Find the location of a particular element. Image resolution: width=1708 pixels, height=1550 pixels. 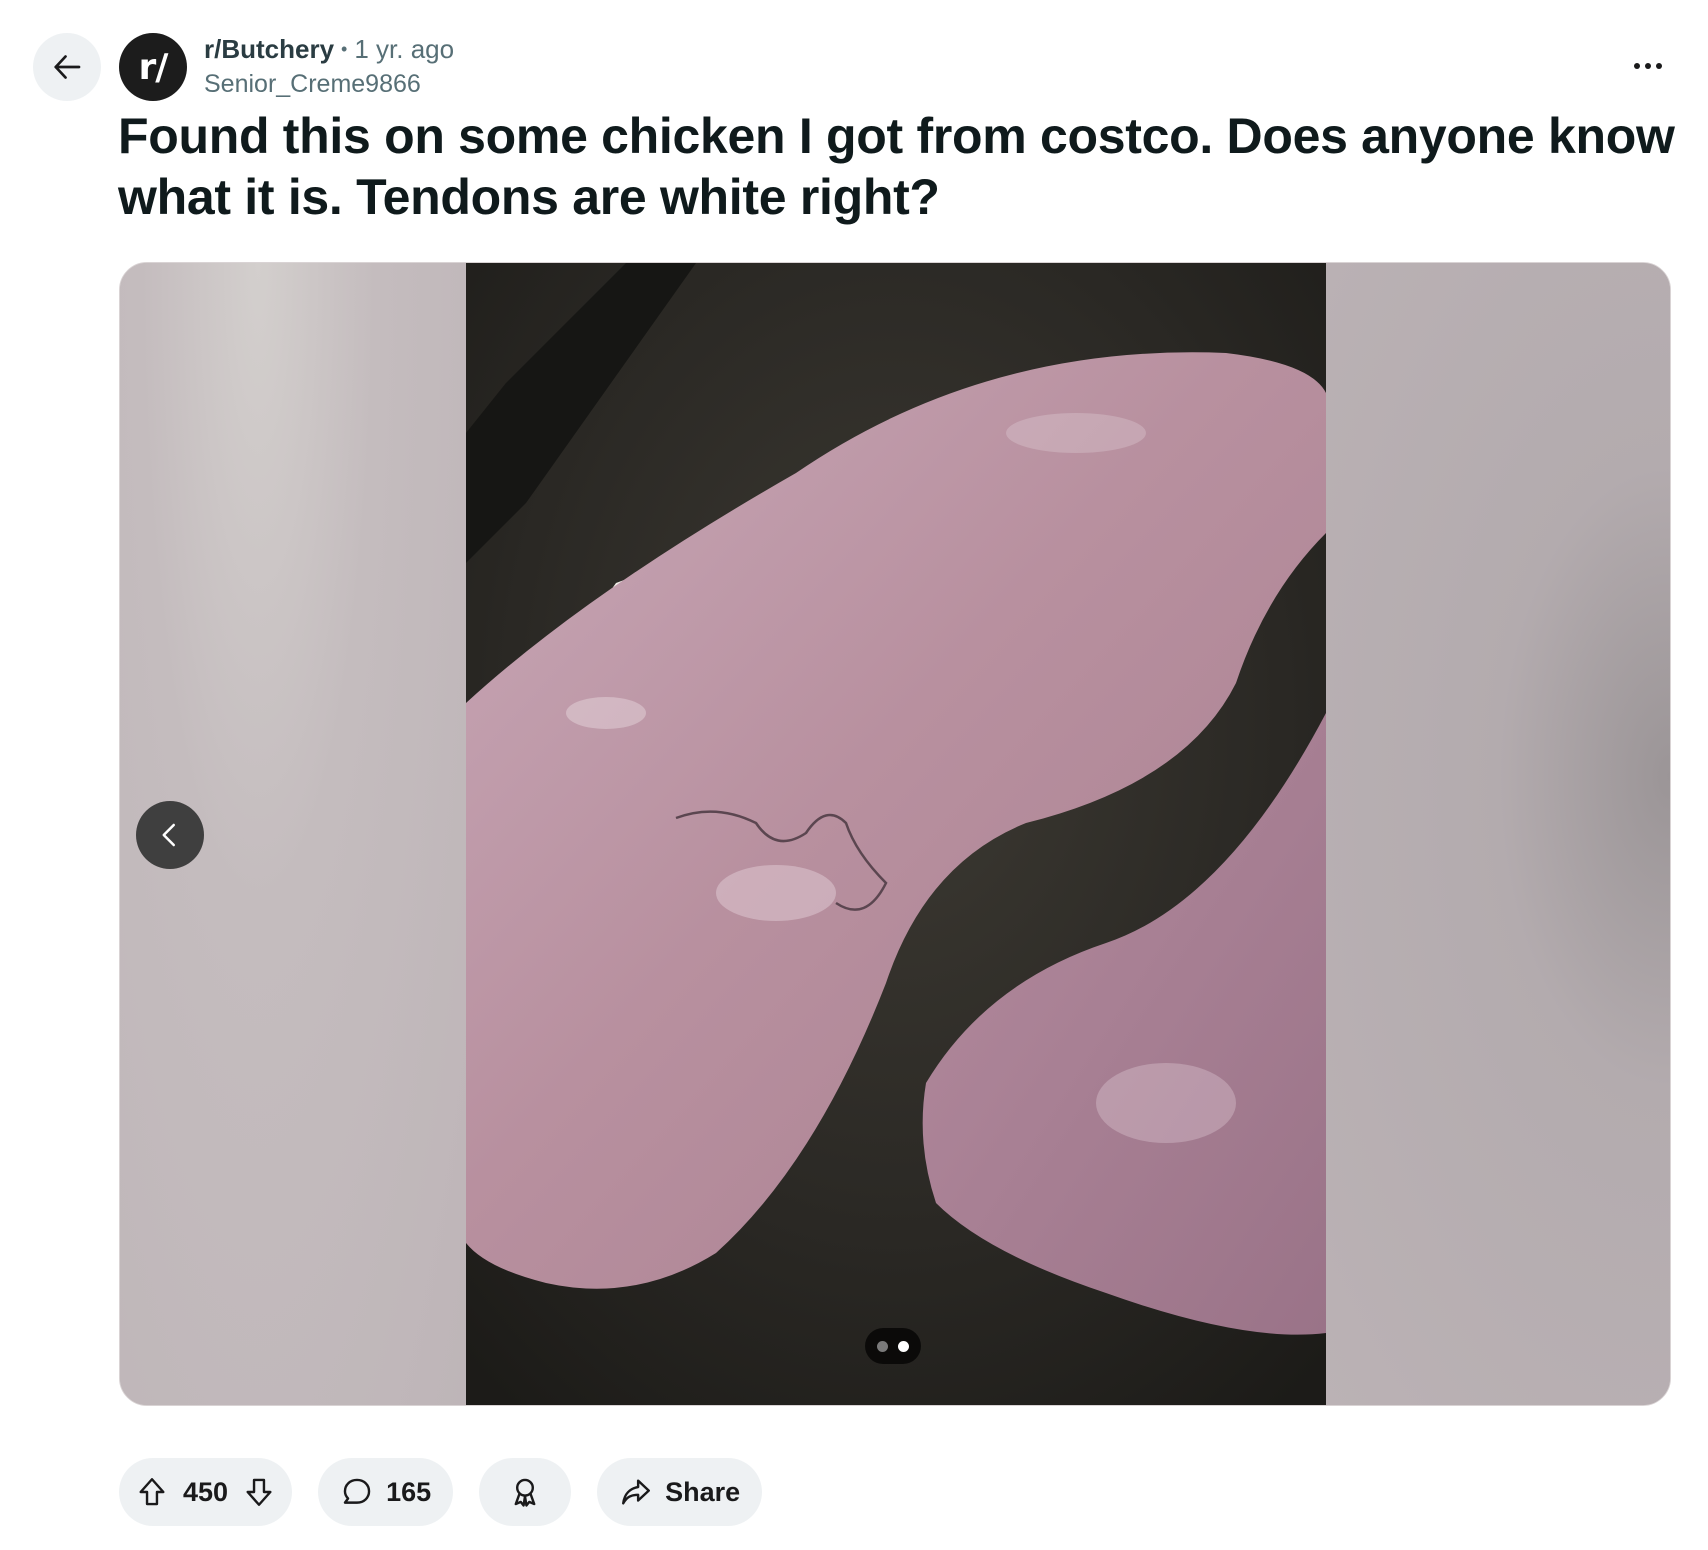

subreddit-avatar: r/ is located at coordinates (153, 67).